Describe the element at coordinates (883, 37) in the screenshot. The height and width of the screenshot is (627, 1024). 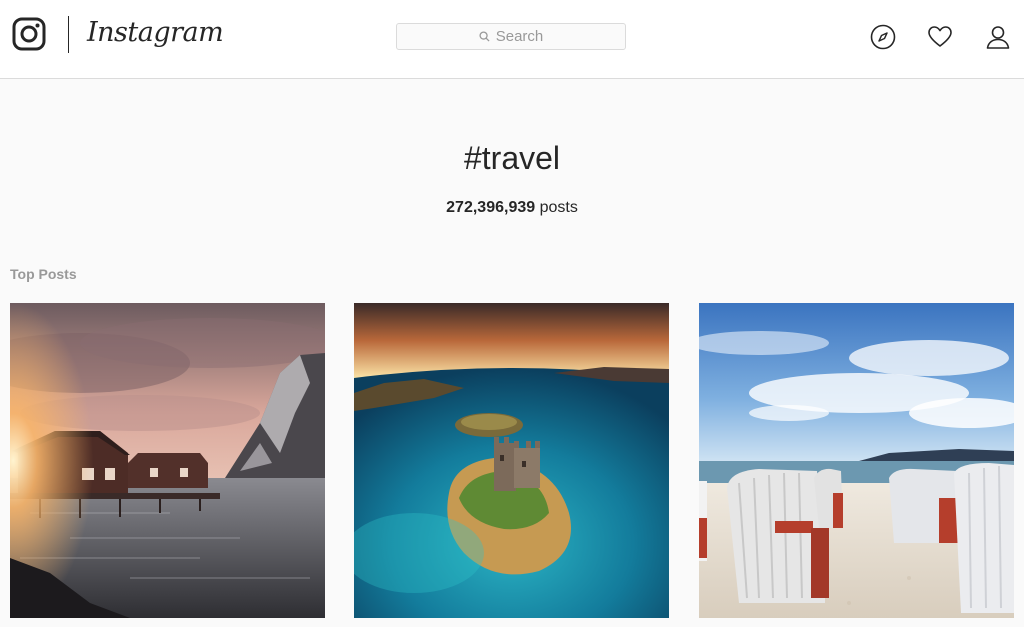
I see `compass-icon` at that location.